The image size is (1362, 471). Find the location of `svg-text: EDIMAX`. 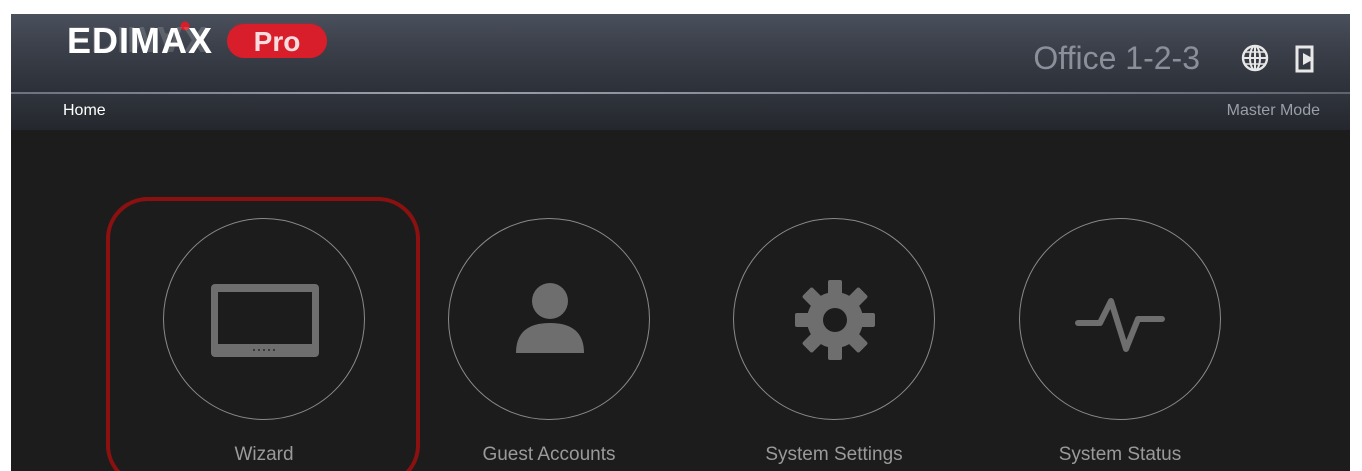

svg-text: EDIMAX is located at coordinates (137, 40).